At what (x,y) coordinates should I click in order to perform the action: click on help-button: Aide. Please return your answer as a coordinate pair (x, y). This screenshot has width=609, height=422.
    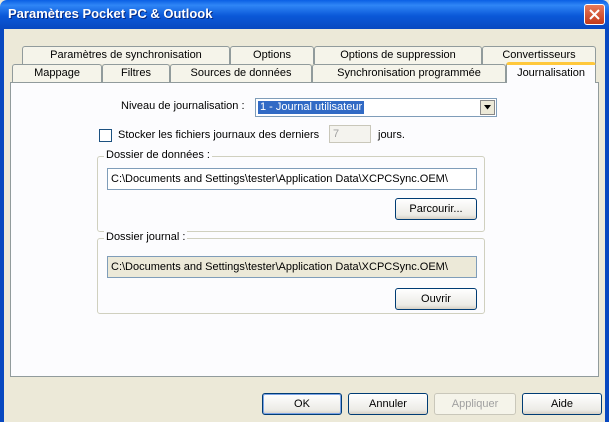
    Looking at the image, I should click on (562, 404).